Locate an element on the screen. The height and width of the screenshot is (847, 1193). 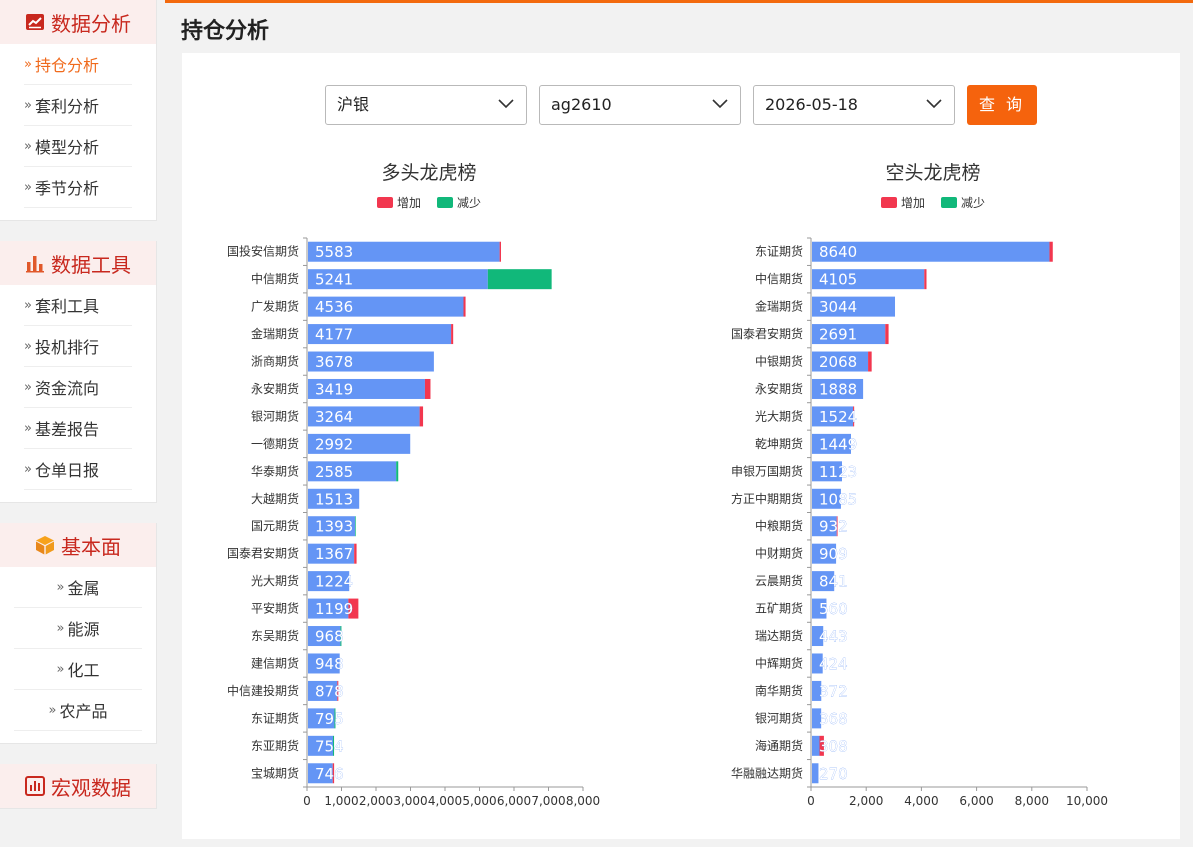
y-tick-label: 国投安信期货 is located at coordinates (263, 251).